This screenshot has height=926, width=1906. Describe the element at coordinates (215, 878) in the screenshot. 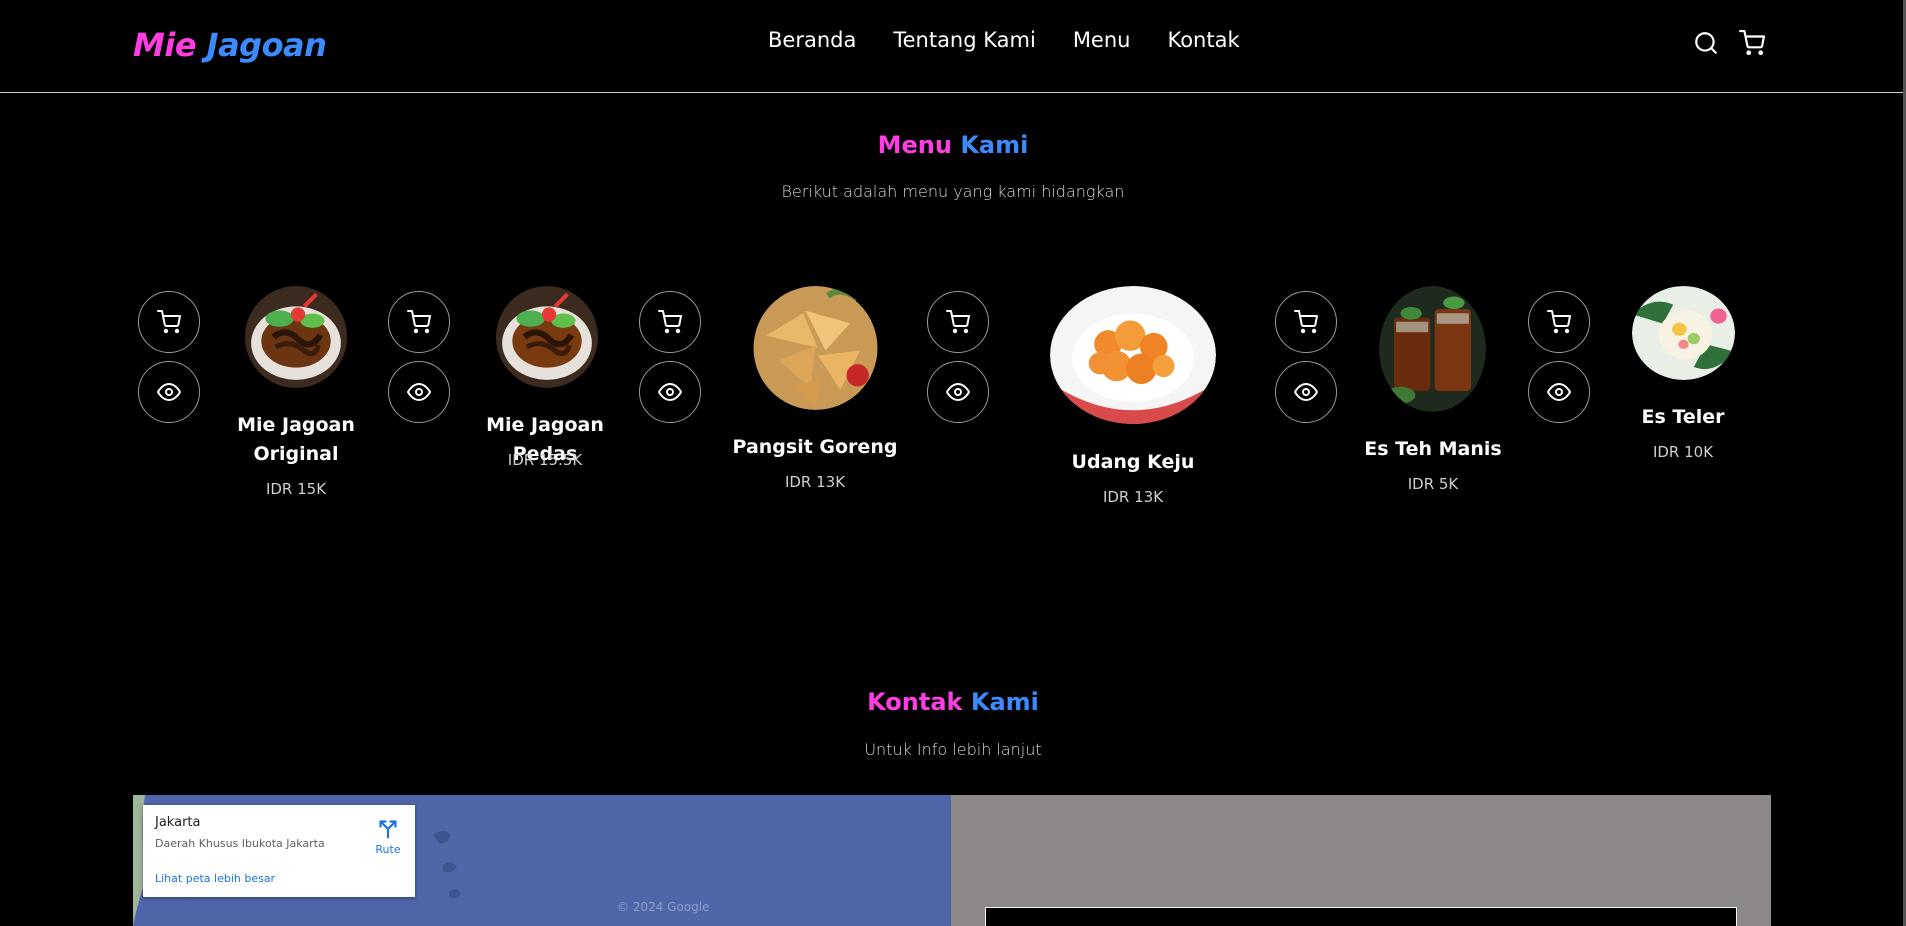

I see `view-larger-map-link: Lihat peta lebih besar` at that location.